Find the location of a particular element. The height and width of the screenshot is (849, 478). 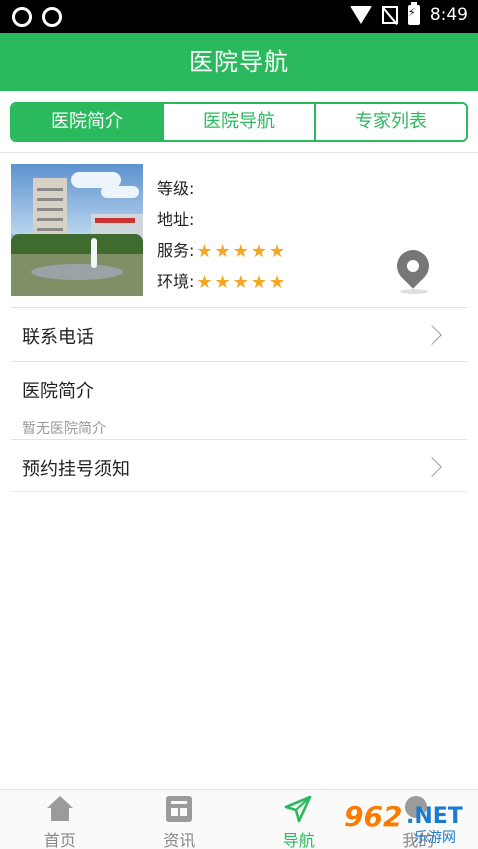

tab-hospital-navigation: 医院导航 is located at coordinates (240, 122).